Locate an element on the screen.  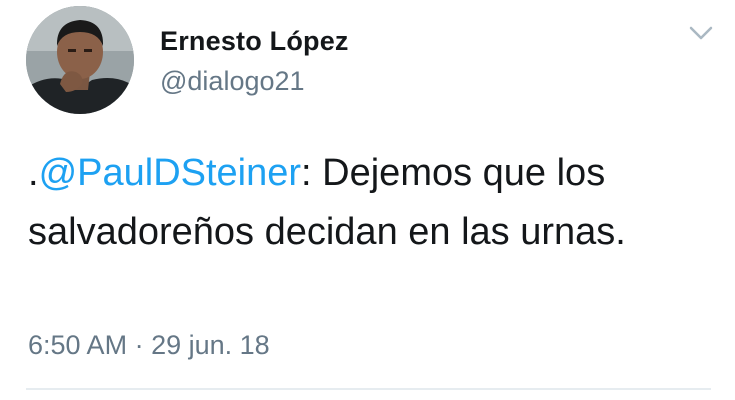
avatar-photo is located at coordinates (80, 60).